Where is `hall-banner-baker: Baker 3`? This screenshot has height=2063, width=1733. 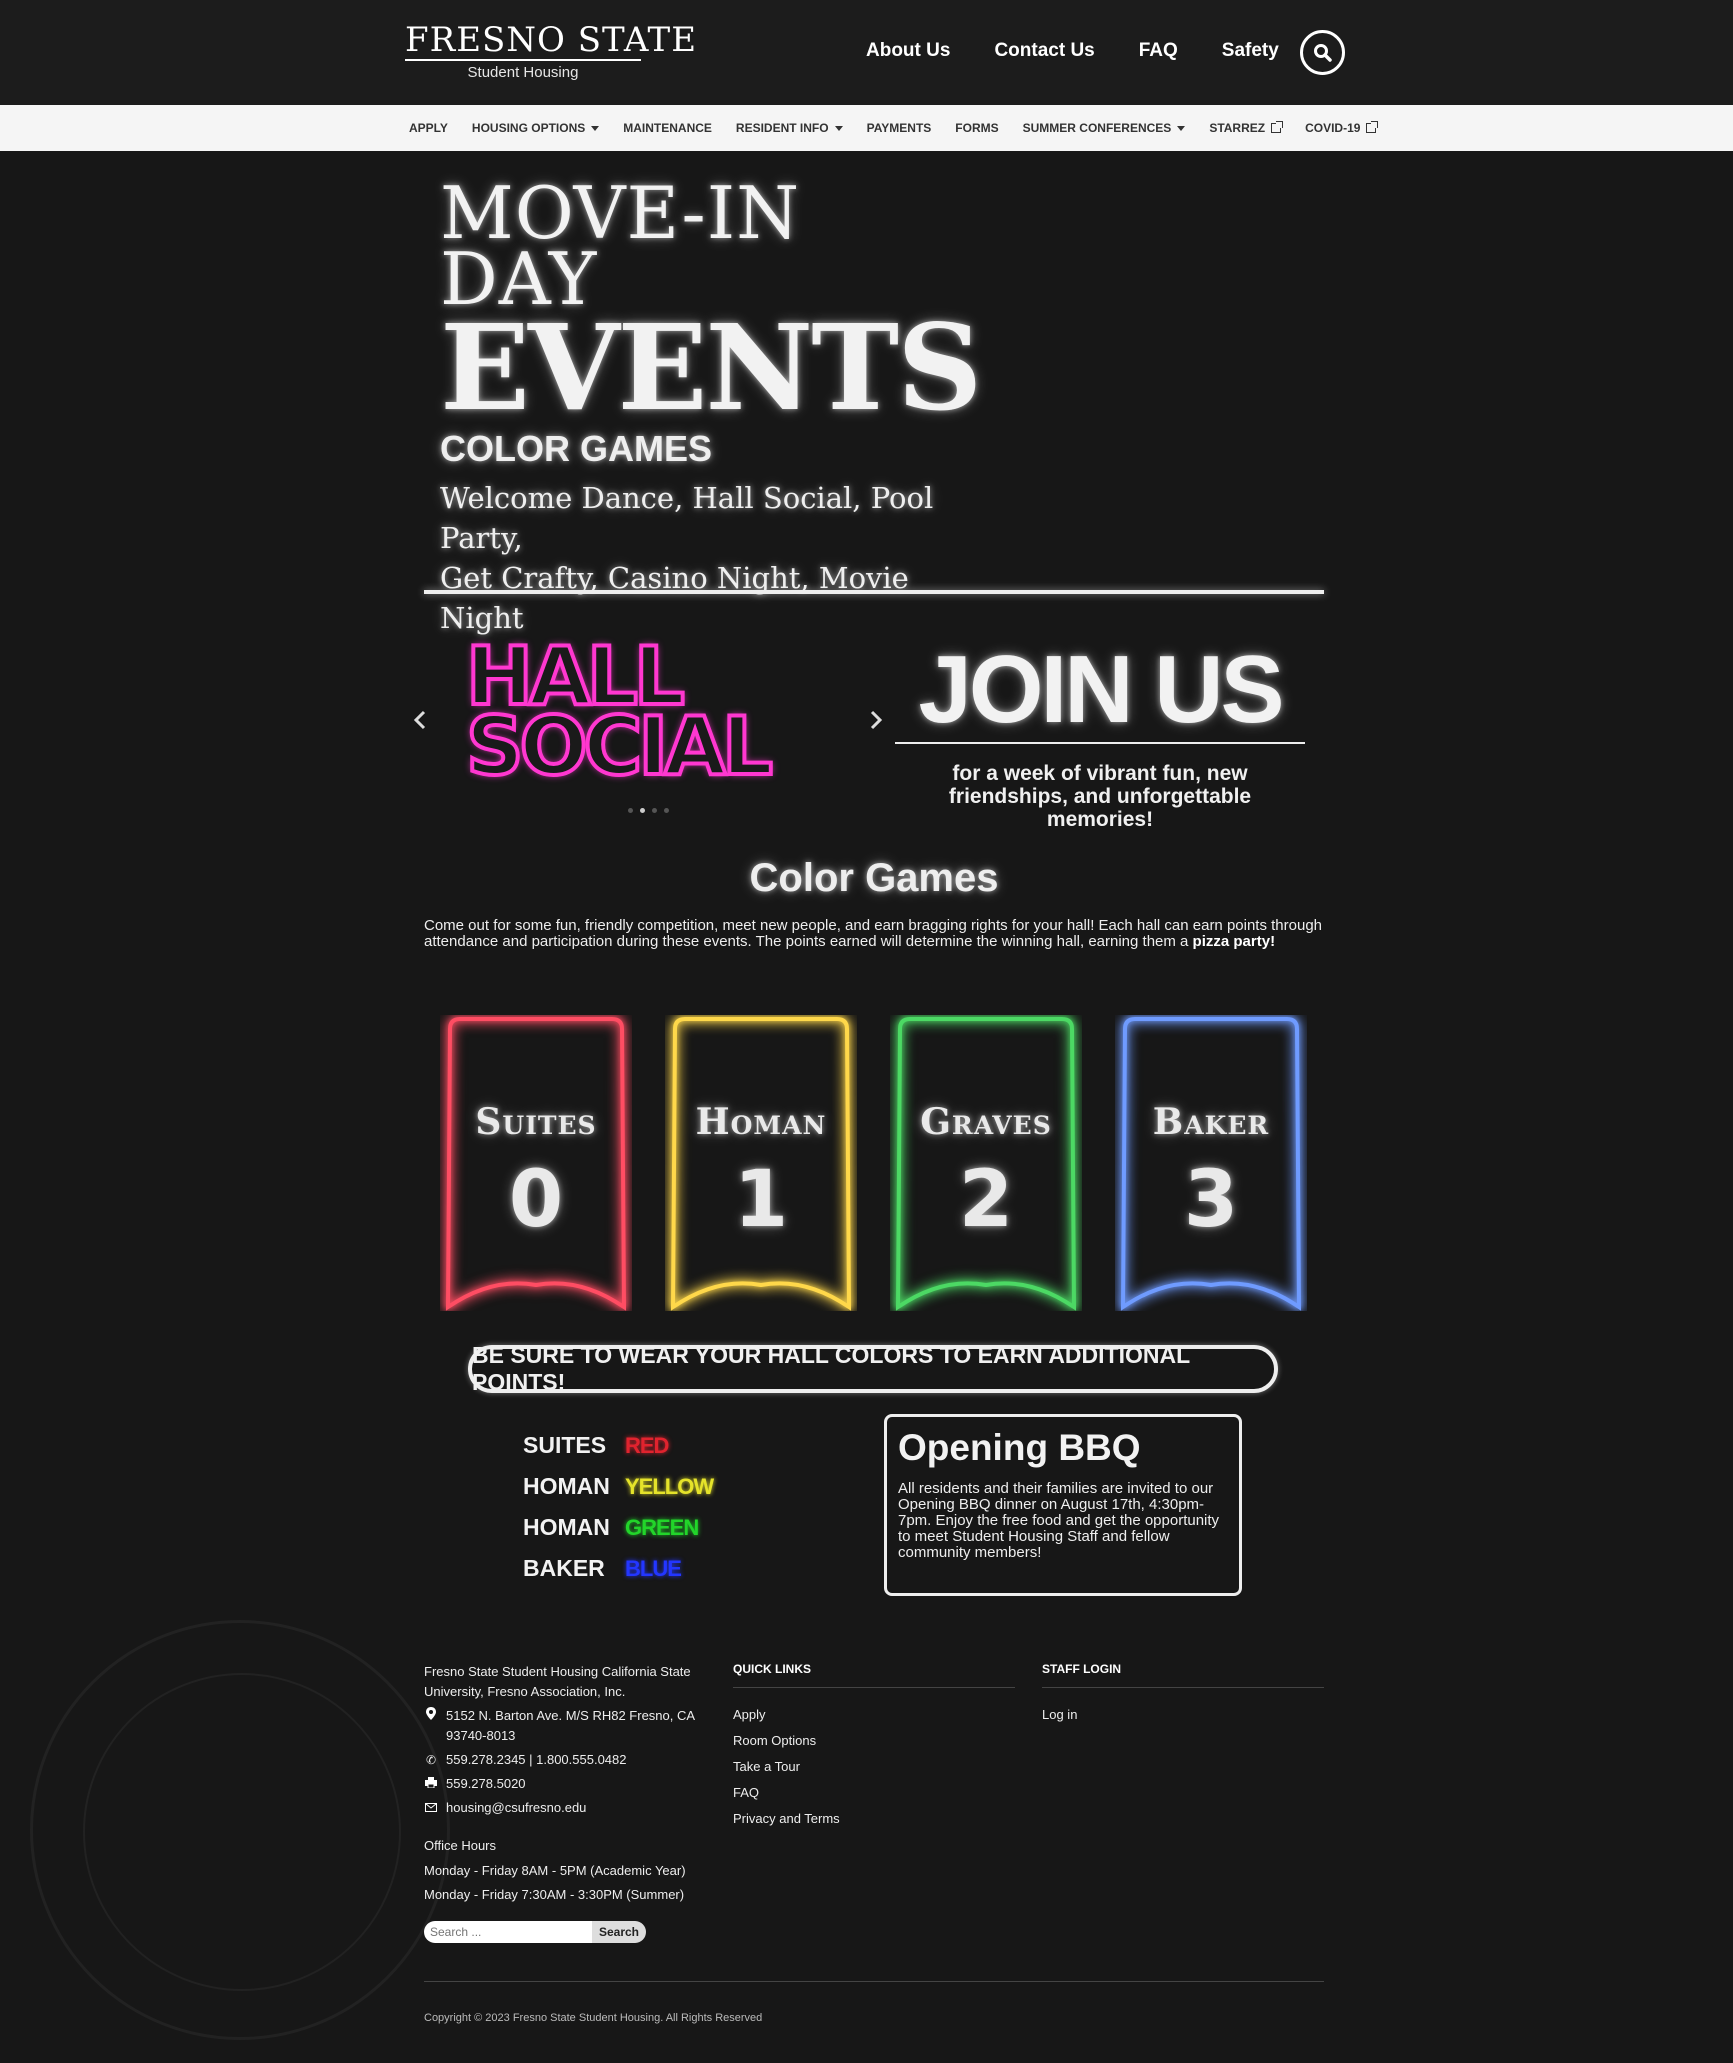
hall-banner-baker: Baker 3 is located at coordinates (1211, 1163).